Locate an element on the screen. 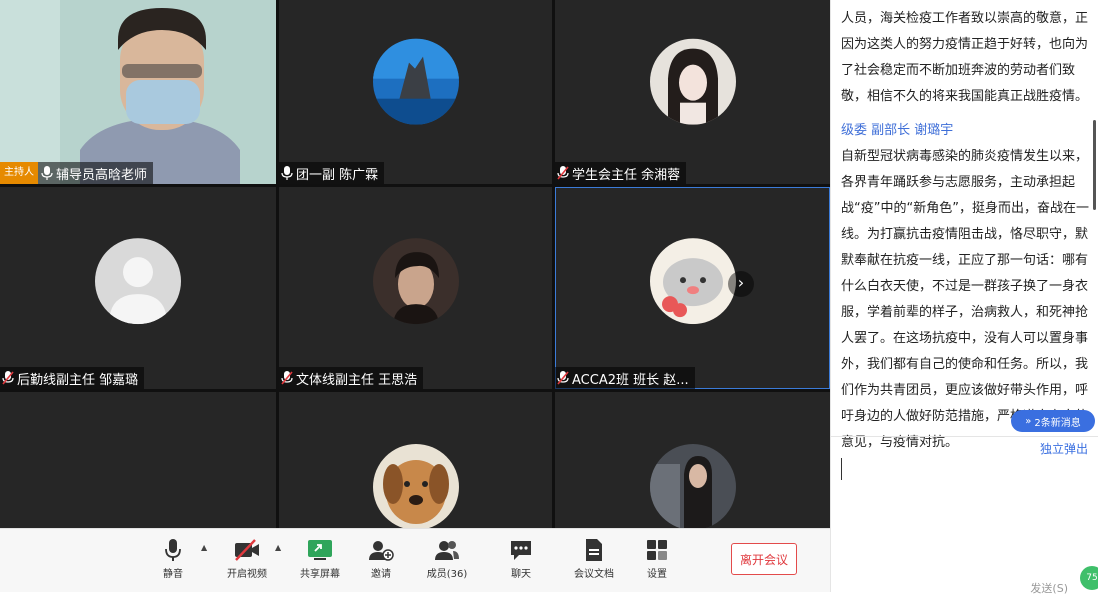  start-video-button: 开启视频 is located at coordinates (247, 557).